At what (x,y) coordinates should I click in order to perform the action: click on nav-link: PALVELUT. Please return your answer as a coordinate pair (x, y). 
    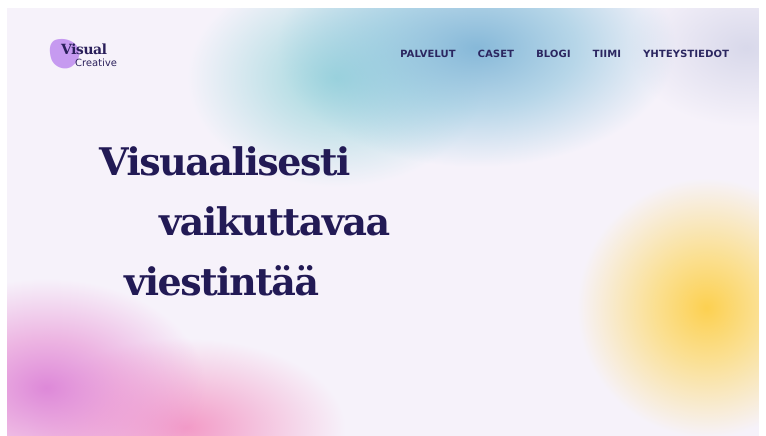
    Looking at the image, I should click on (428, 54).